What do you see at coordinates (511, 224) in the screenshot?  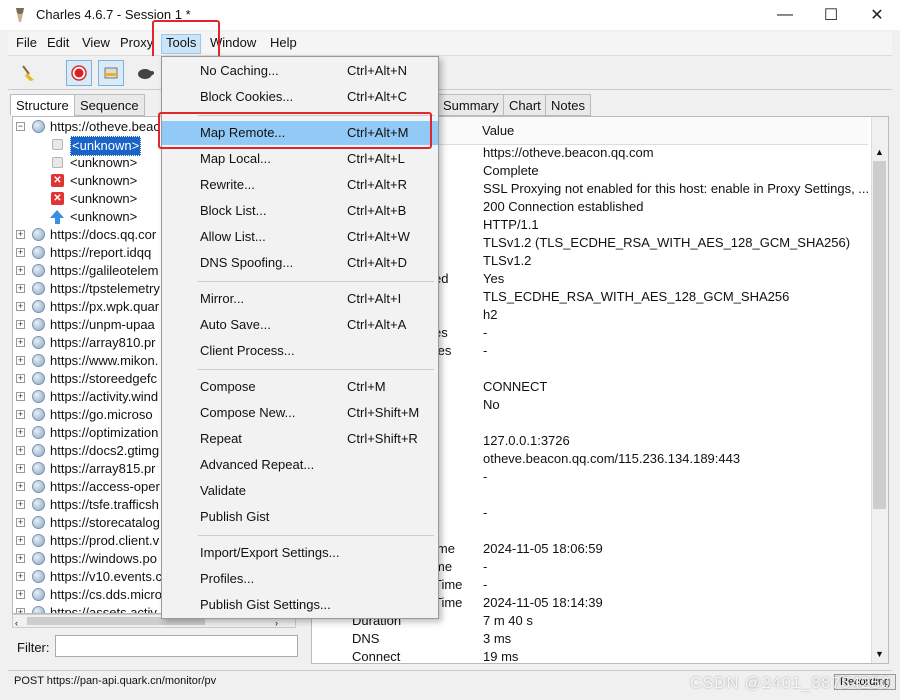 I see `detail-row-value: HTTP/1.1` at bounding box center [511, 224].